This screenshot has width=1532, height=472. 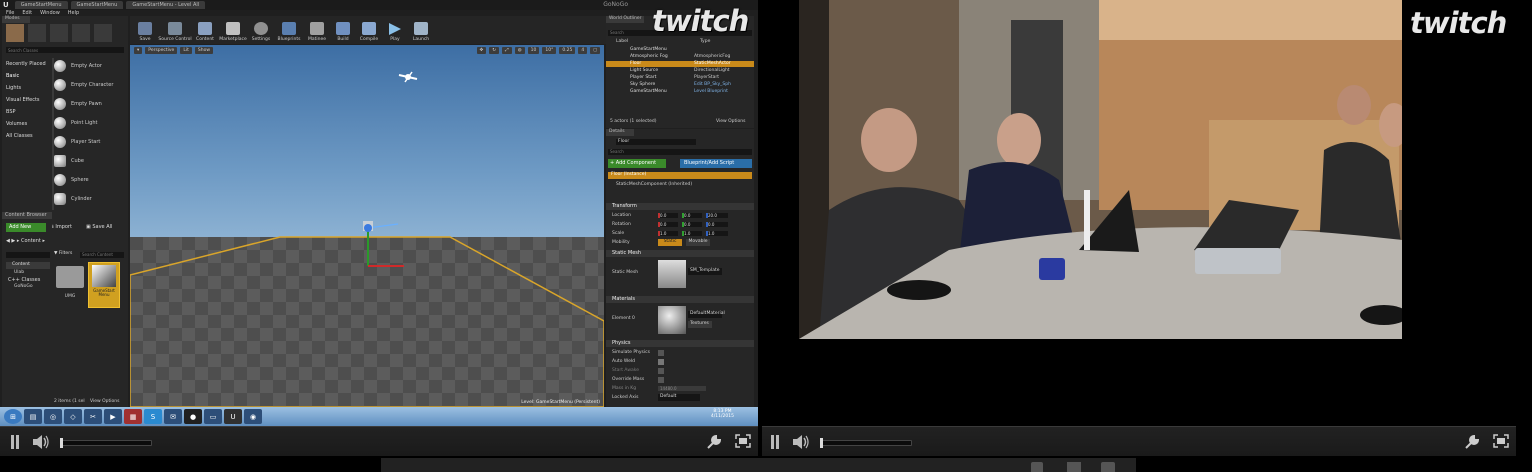 What do you see at coordinates (213, 416) in the screenshot?
I see `folder-icon: ▭` at bounding box center [213, 416].